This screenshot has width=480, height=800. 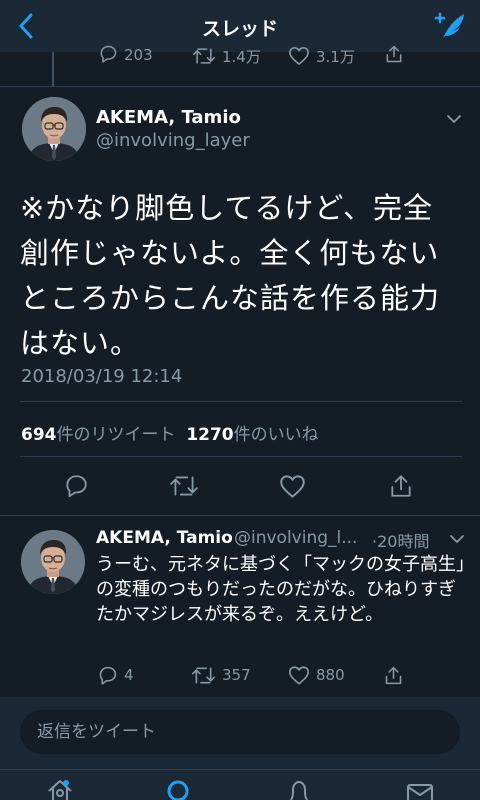 I want to click on reply-time: ·20時間, so click(x=401, y=541).